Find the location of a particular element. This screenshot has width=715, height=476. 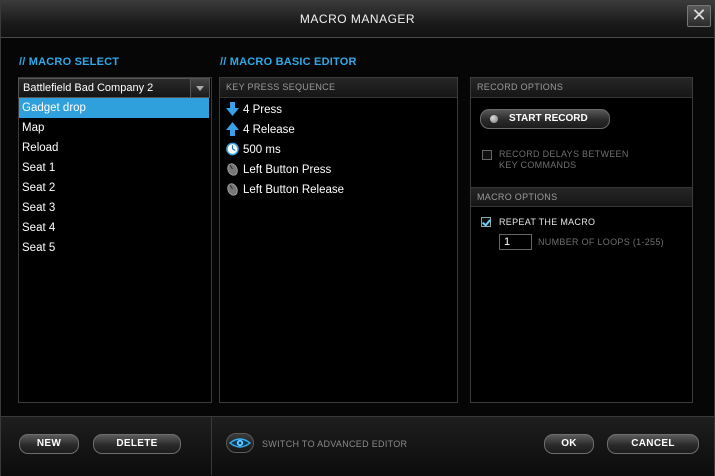

title-bar: MACRO MANAGER ✕ is located at coordinates (357, 19).